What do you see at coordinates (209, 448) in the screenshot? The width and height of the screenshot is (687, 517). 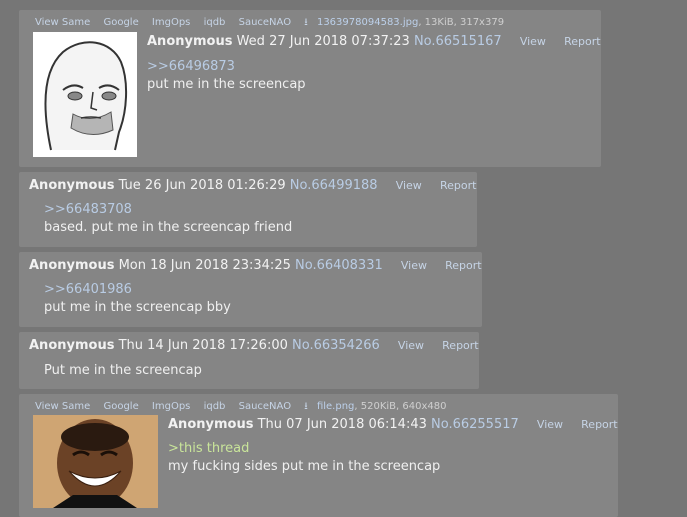 I see `greentext: >this thread` at bounding box center [209, 448].